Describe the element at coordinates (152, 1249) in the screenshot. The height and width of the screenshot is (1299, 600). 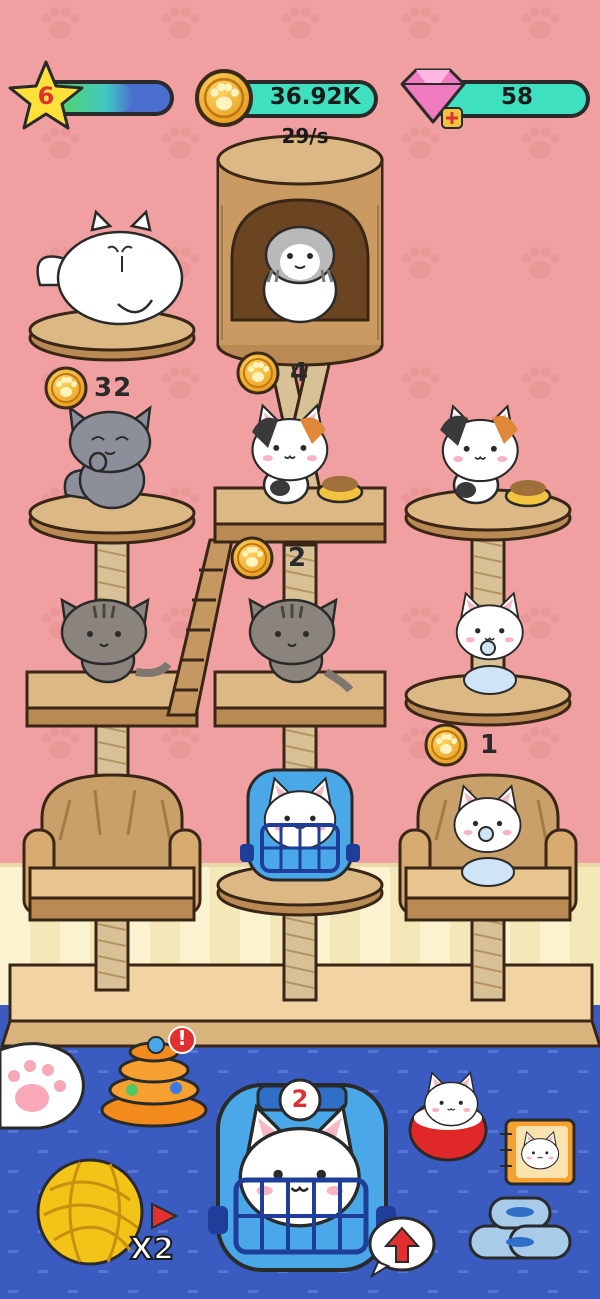
I see `yarn-multiplier: x2` at that location.